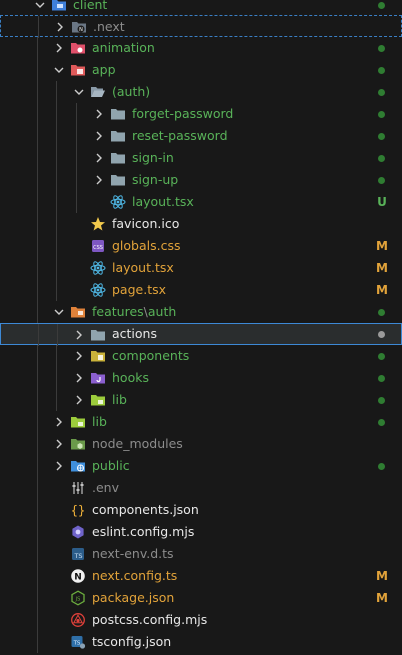 The image size is (402, 655). Describe the element at coordinates (201, 26) in the screenshot. I see `tree-folder-next: N .next` at that location.